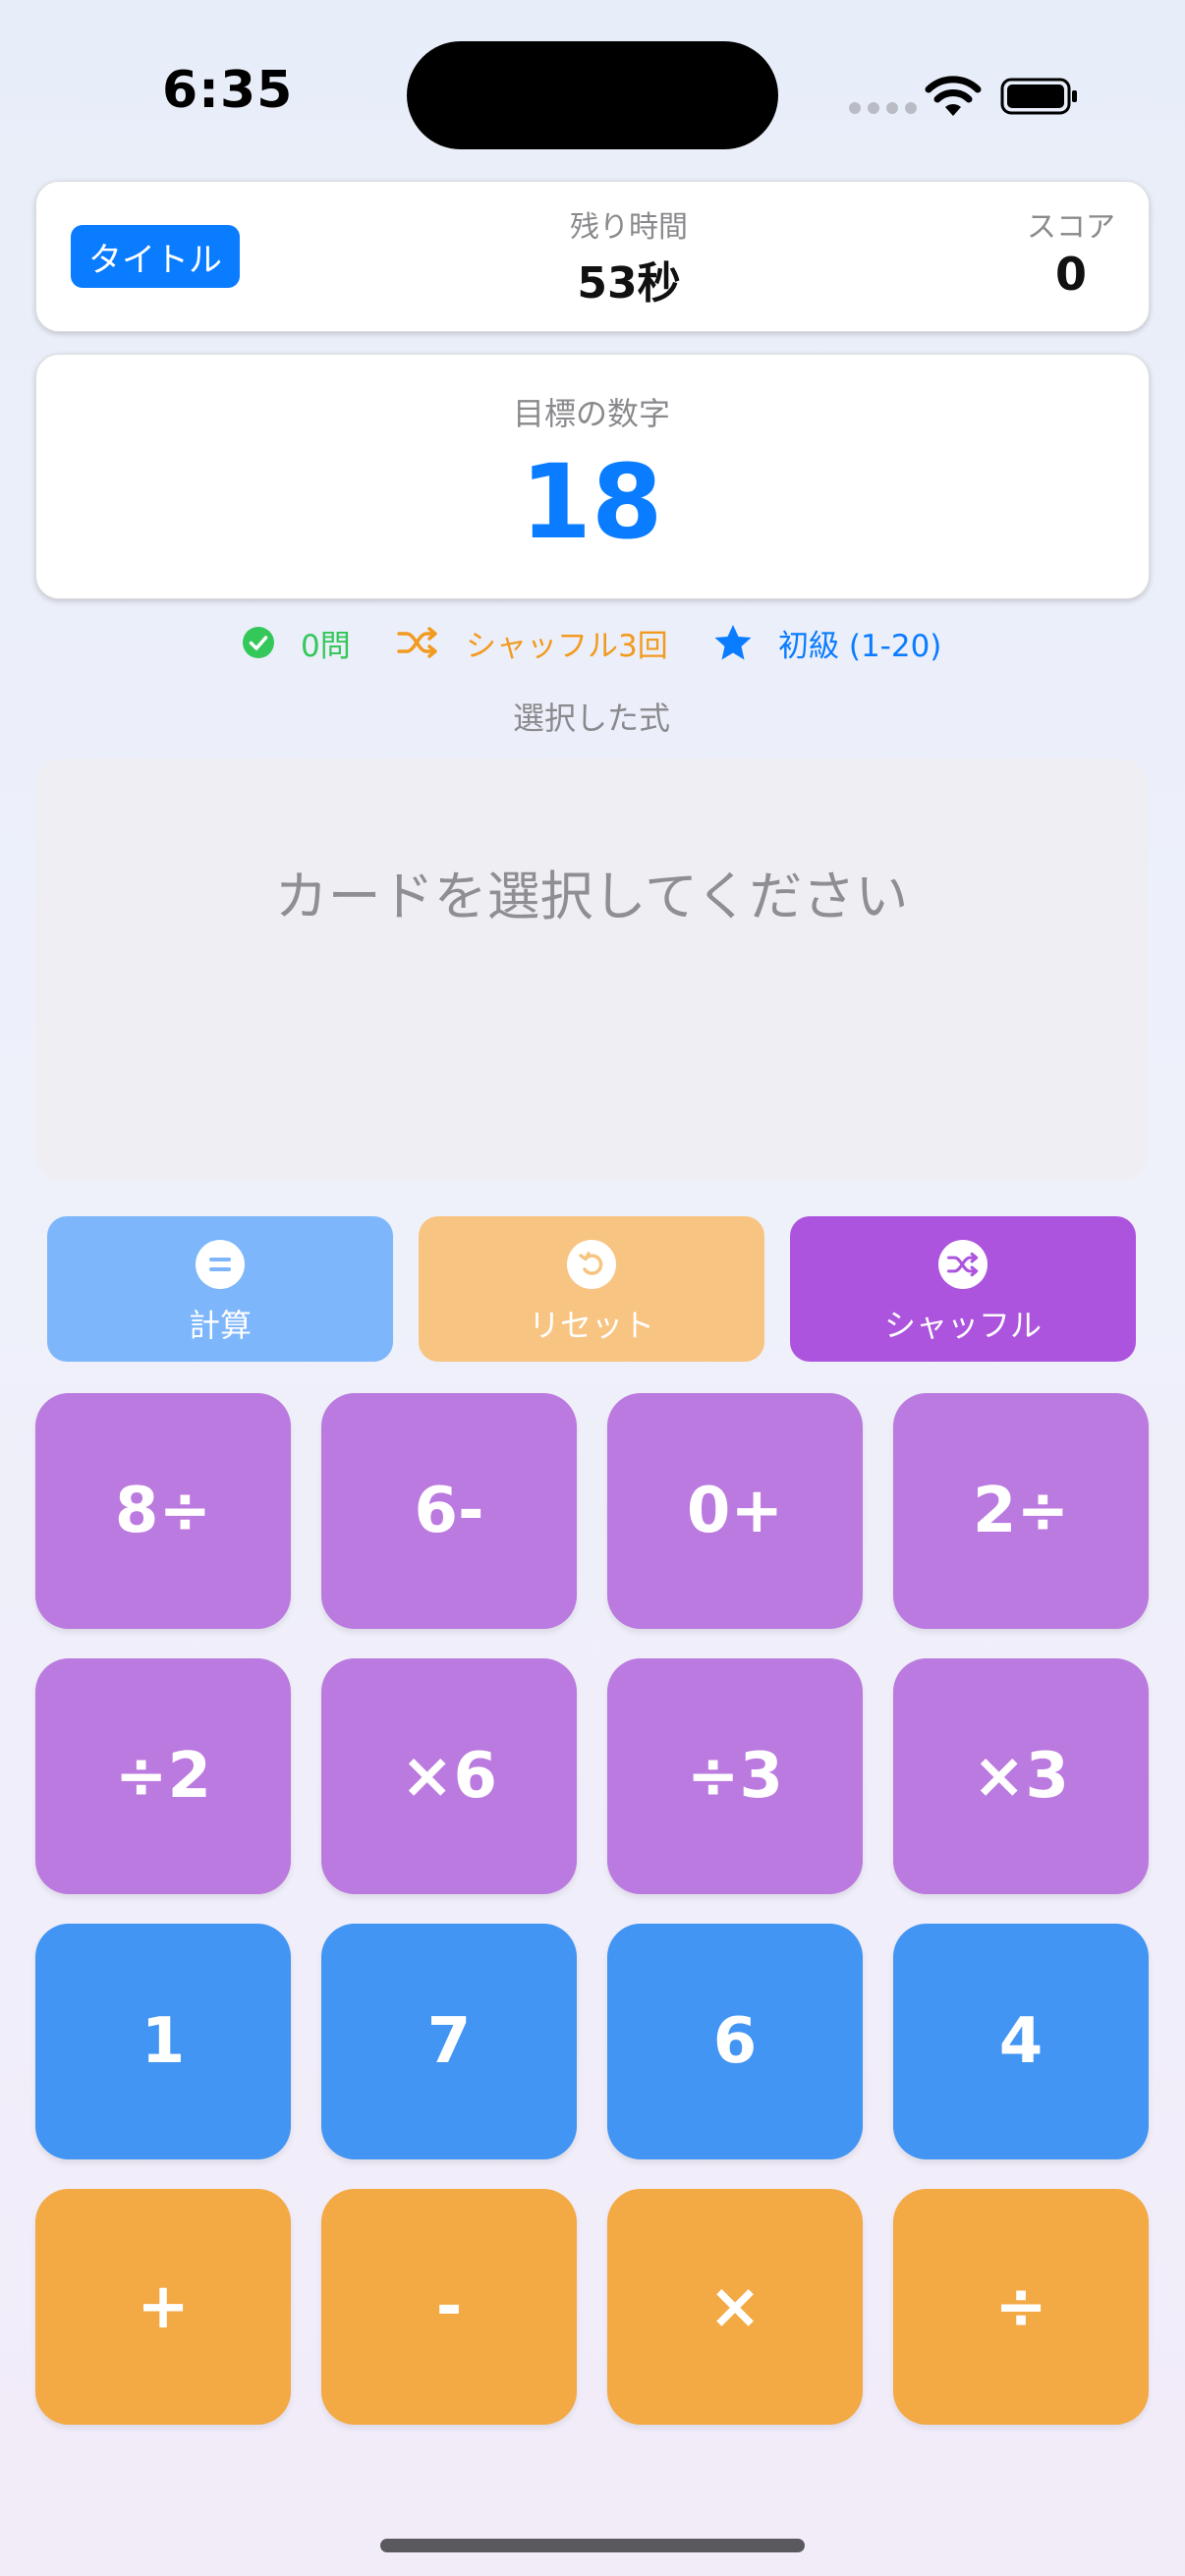 The height and width of the screenshot is (2576, 1185). I want to click on card-tile: ×3, so click(1021, 1776).